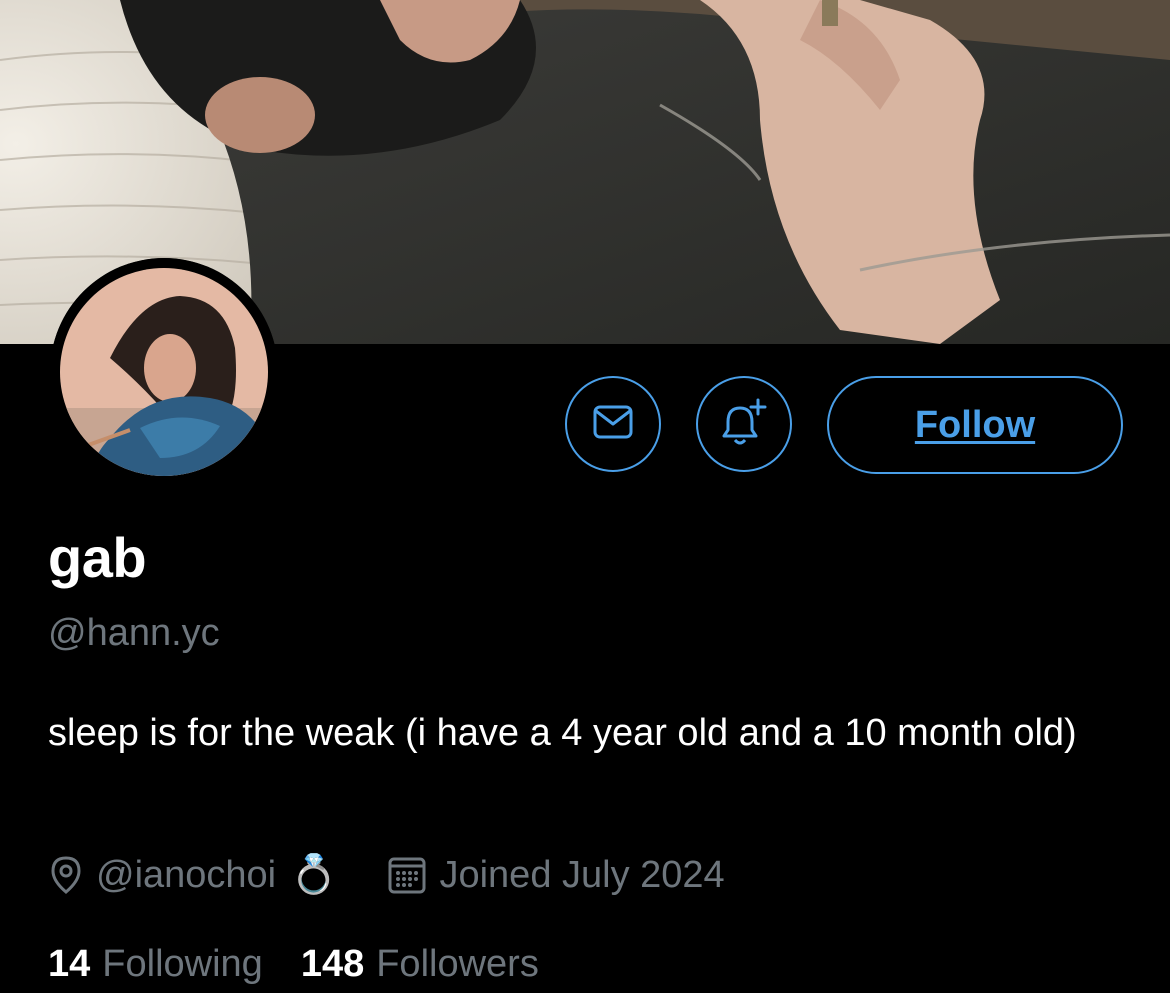  I want to click on following-link: 14 Following, so click(155, 964).